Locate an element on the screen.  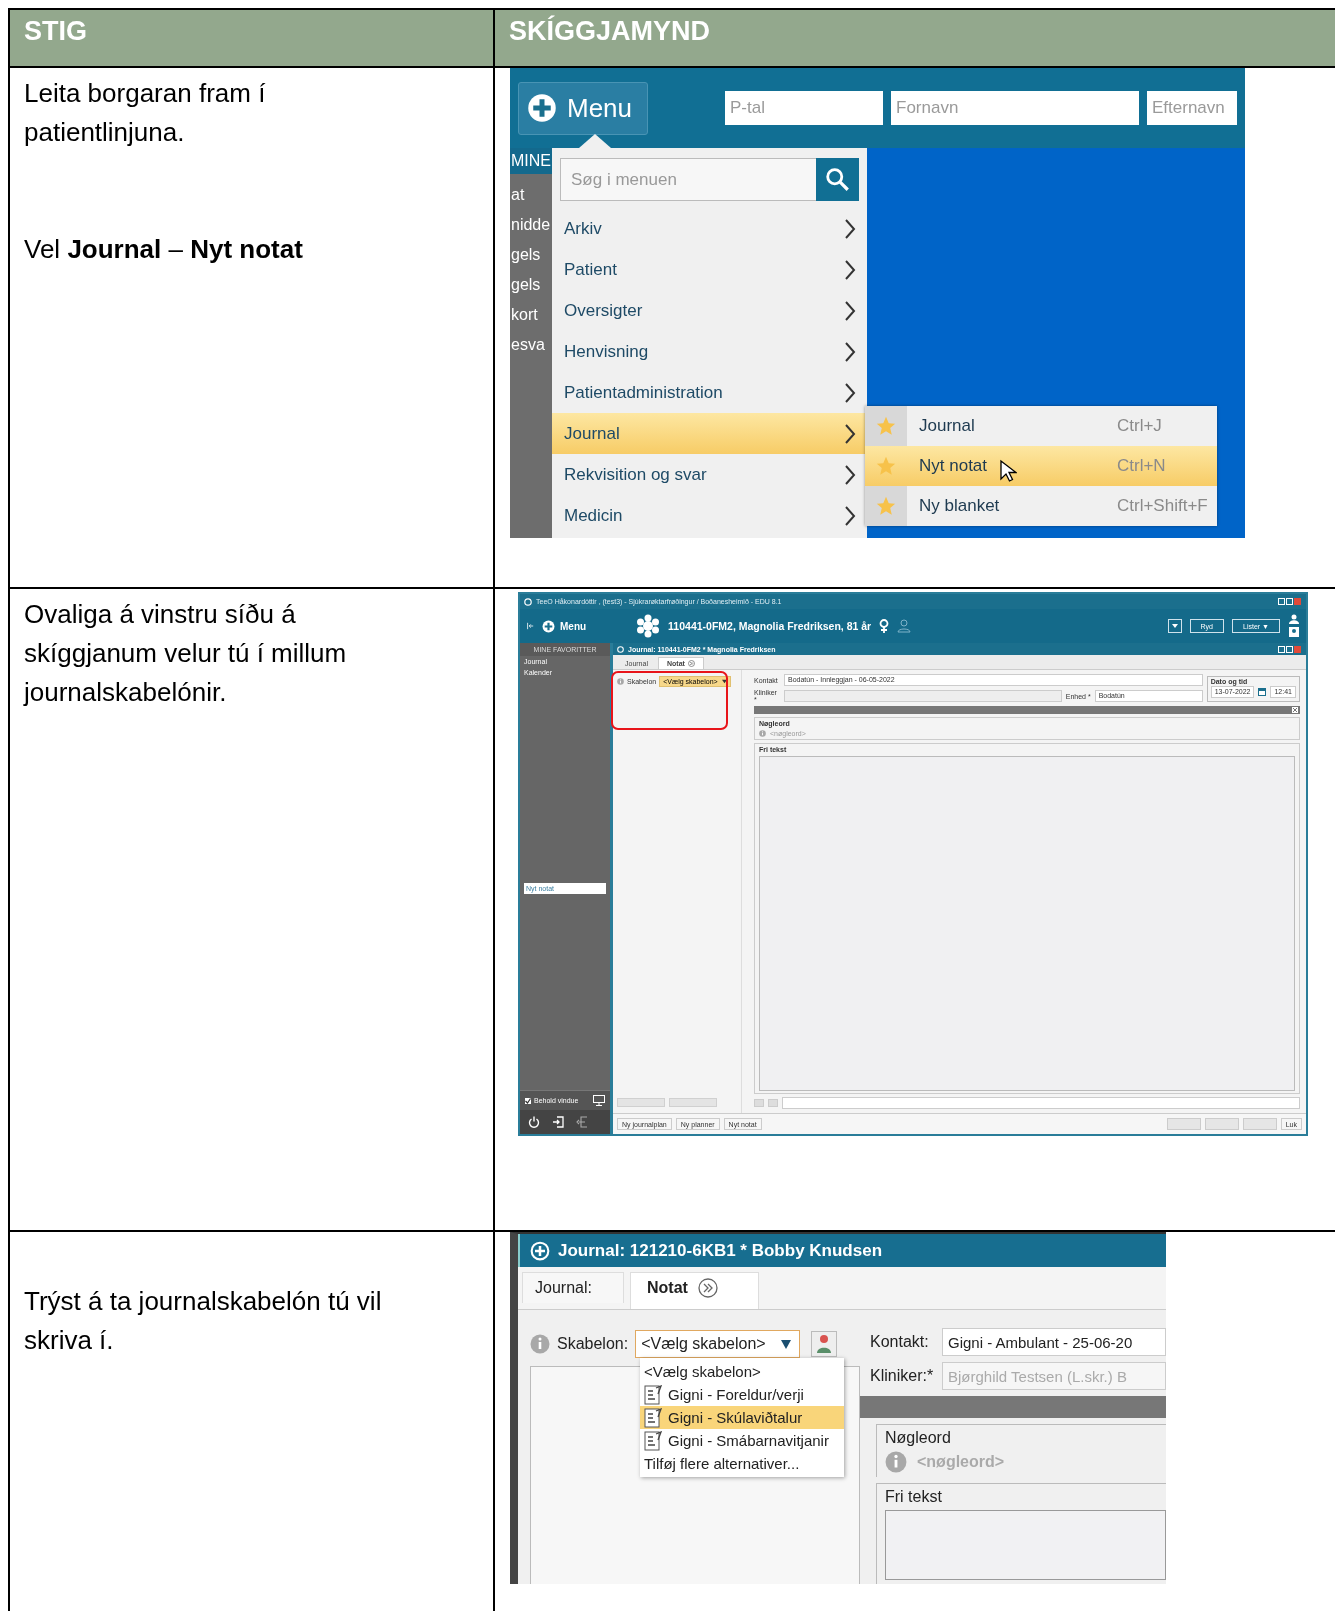
users-icon is located at coordinates (1294, 626).